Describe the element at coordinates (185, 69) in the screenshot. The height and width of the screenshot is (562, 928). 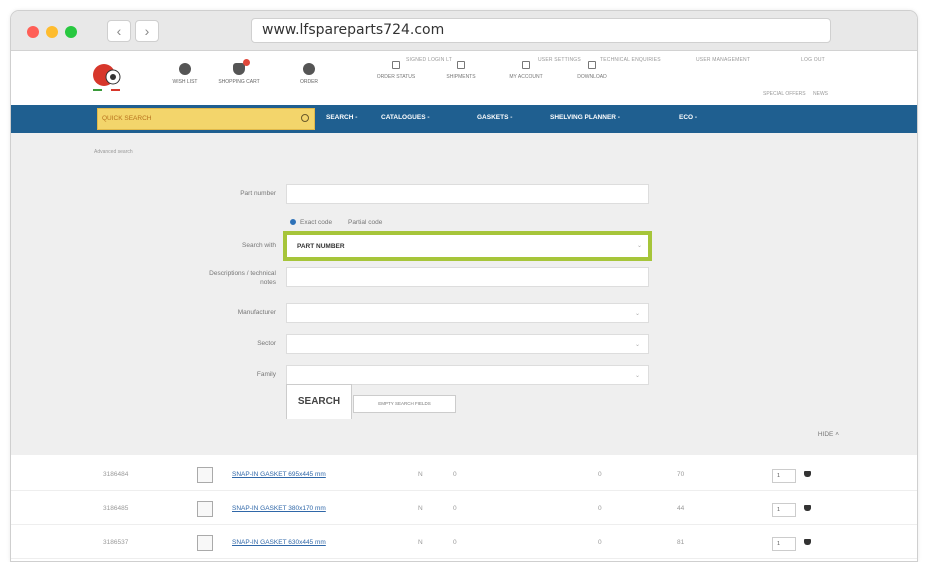
I see `wish-list-icon` at that location.